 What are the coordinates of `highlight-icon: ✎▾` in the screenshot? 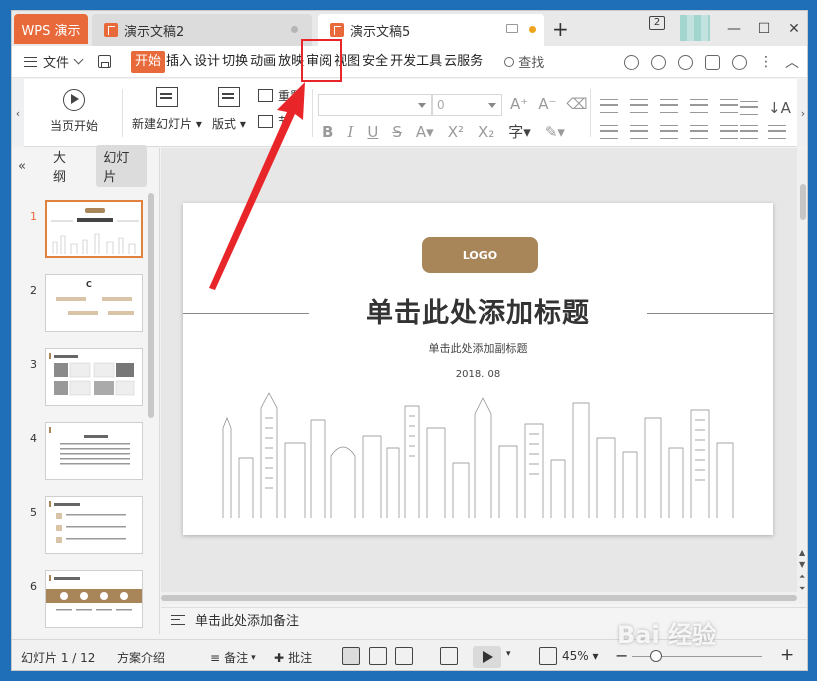 It's located at (555, 132).